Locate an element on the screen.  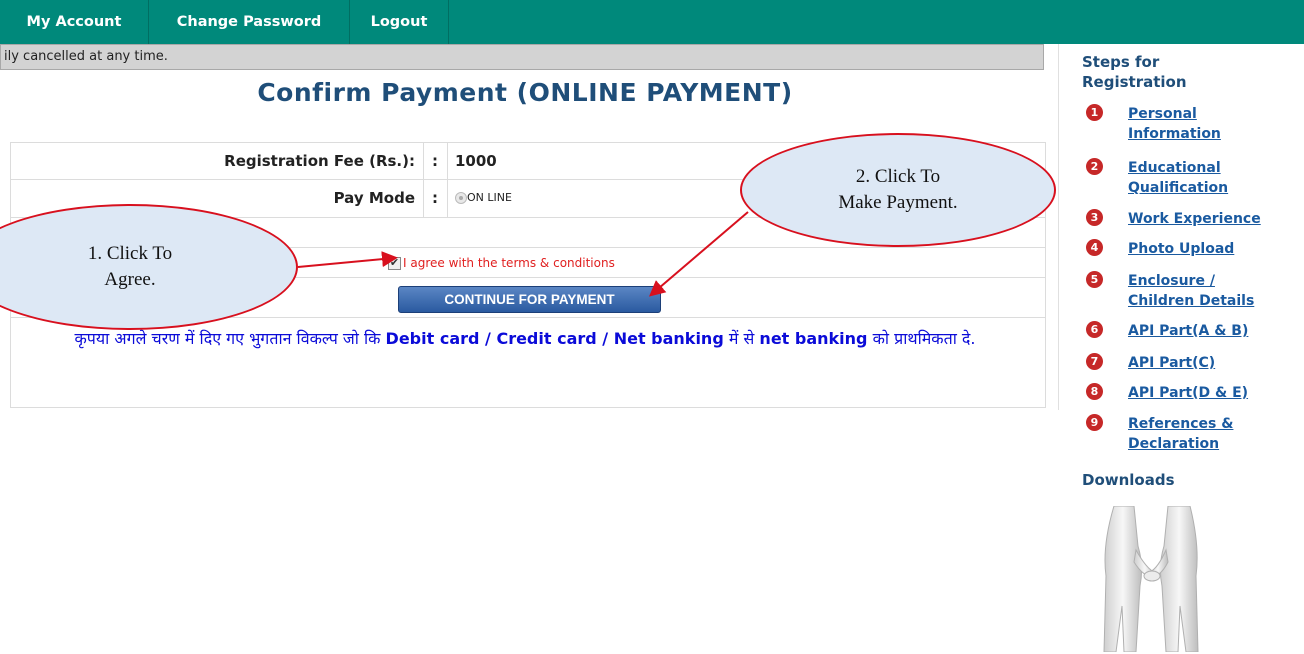
step-number-badge: 9 is located at coordinates (1094, 422).